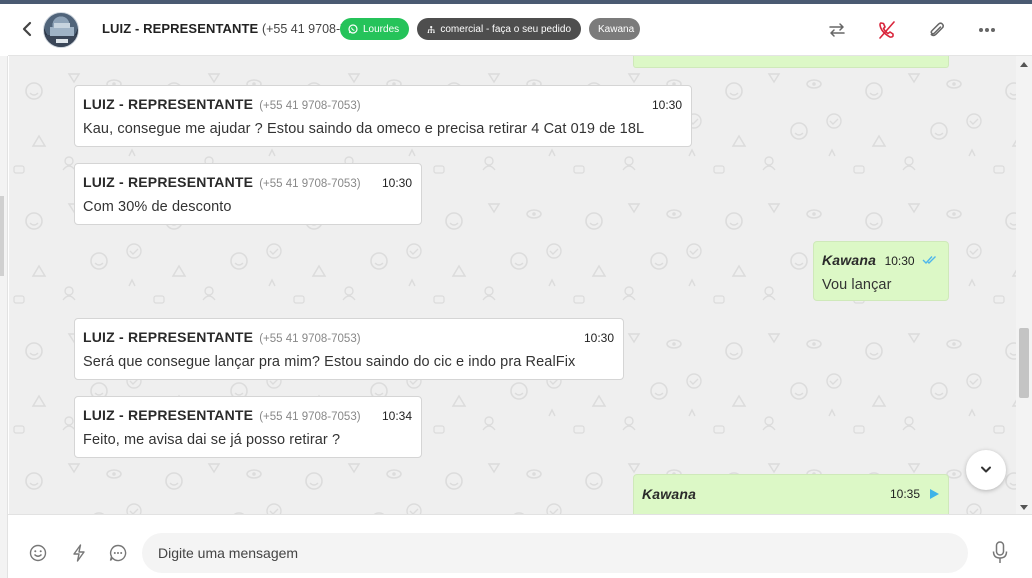 This screenshot has width=1032, height=578. What do you see at coordinates (157, 207) in the screenshot?
I see `message-text: Com 30% de desconto` at bounding box center [157, 207].